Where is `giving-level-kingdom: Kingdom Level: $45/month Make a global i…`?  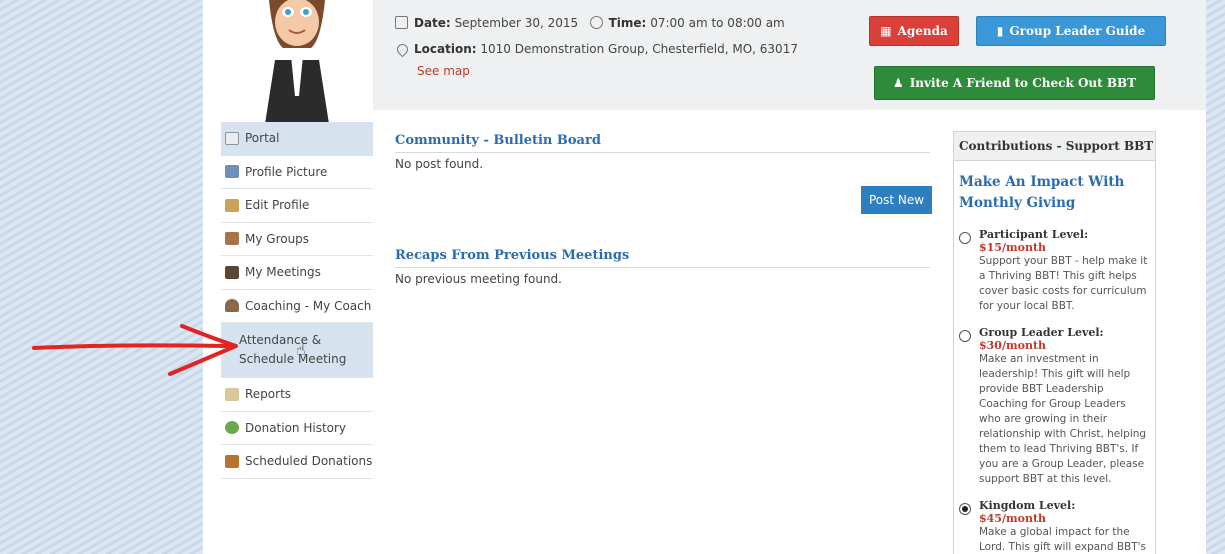
giving-level-kingdom: Kingdom Level: $45/month Make a global i… is located at coordinates (1054, 526).